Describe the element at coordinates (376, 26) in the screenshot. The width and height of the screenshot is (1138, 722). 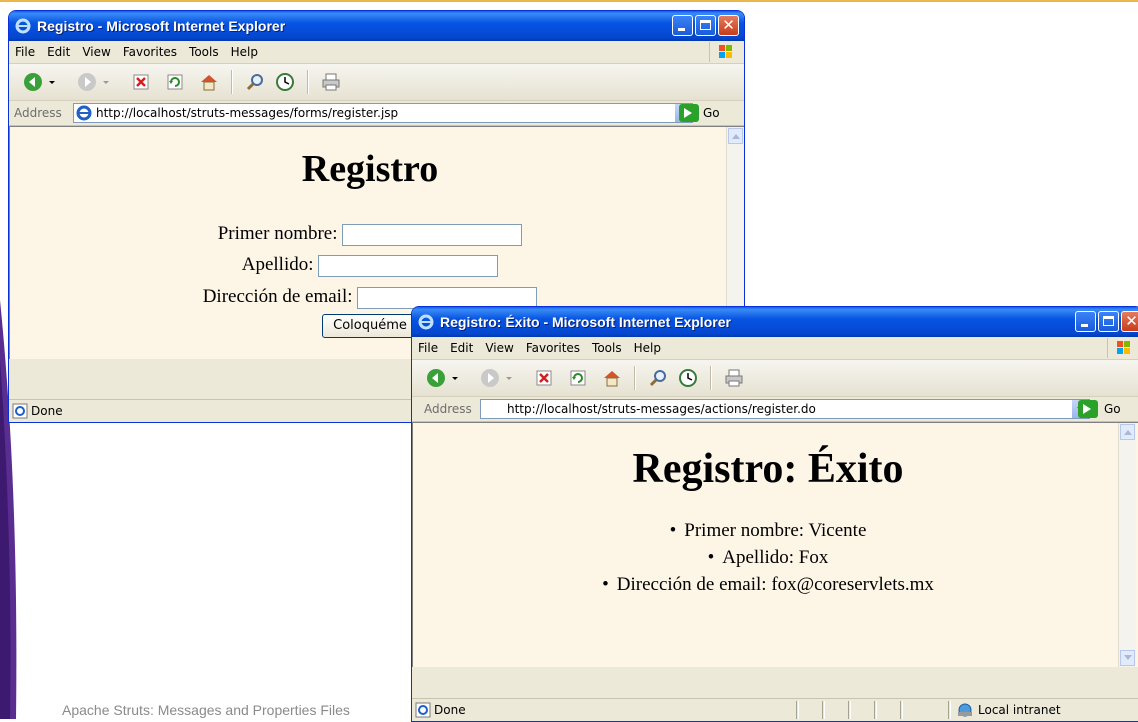
I see `title-bar: Registro - Microsoft Internet Explorer ✕` at that location.